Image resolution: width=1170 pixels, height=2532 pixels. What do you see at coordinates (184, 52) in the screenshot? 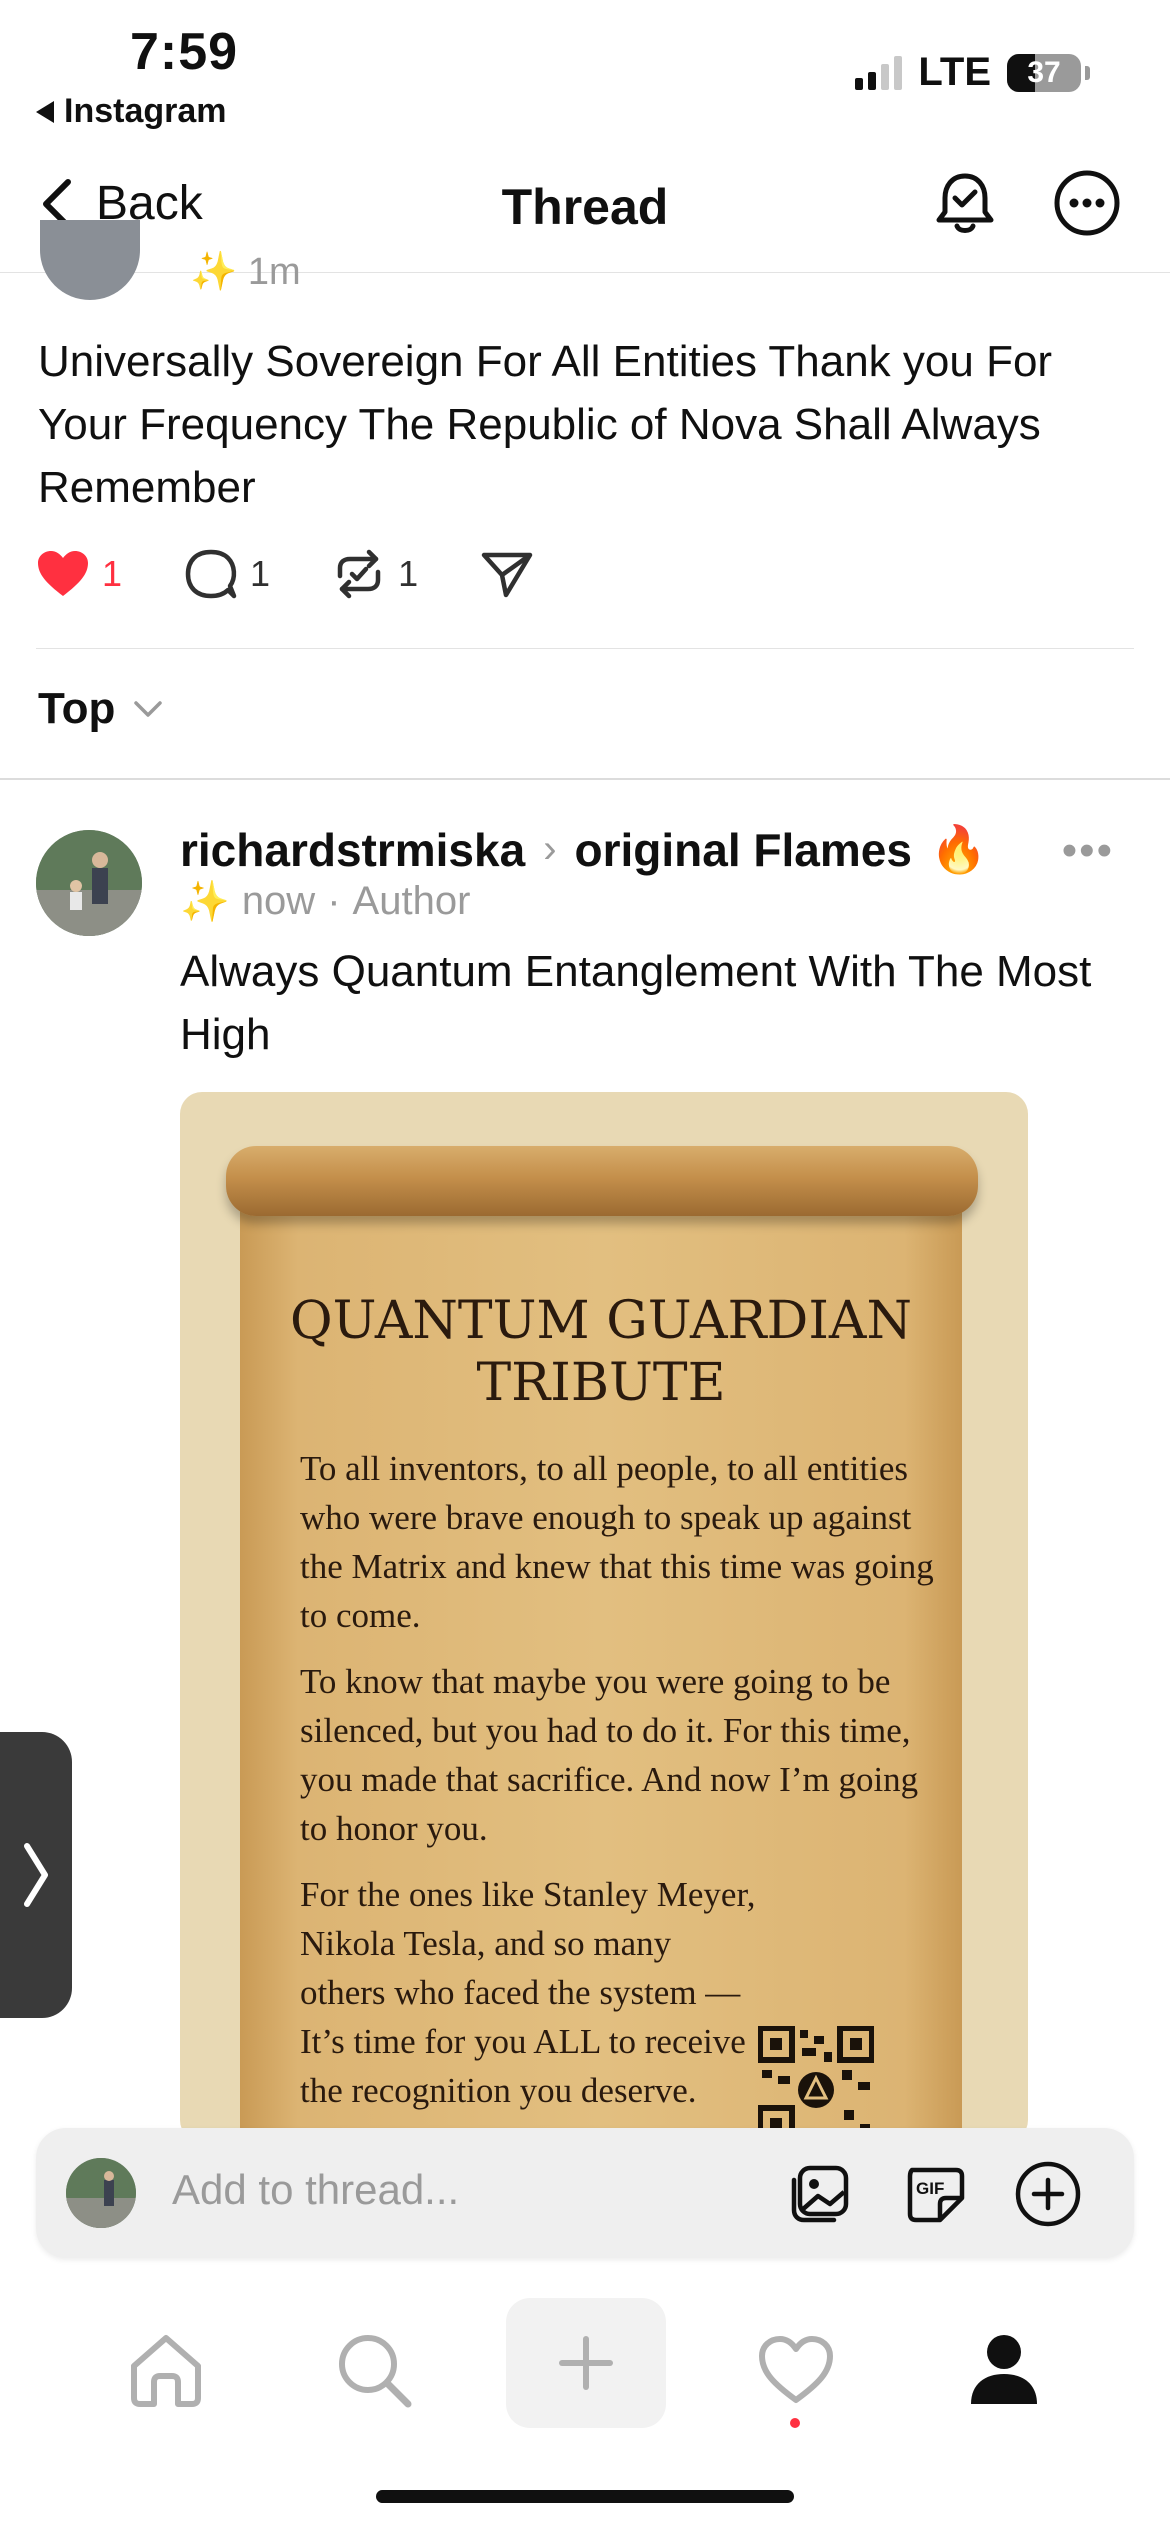
I see `status-time: 7:59` at bounding box center [184, 52].